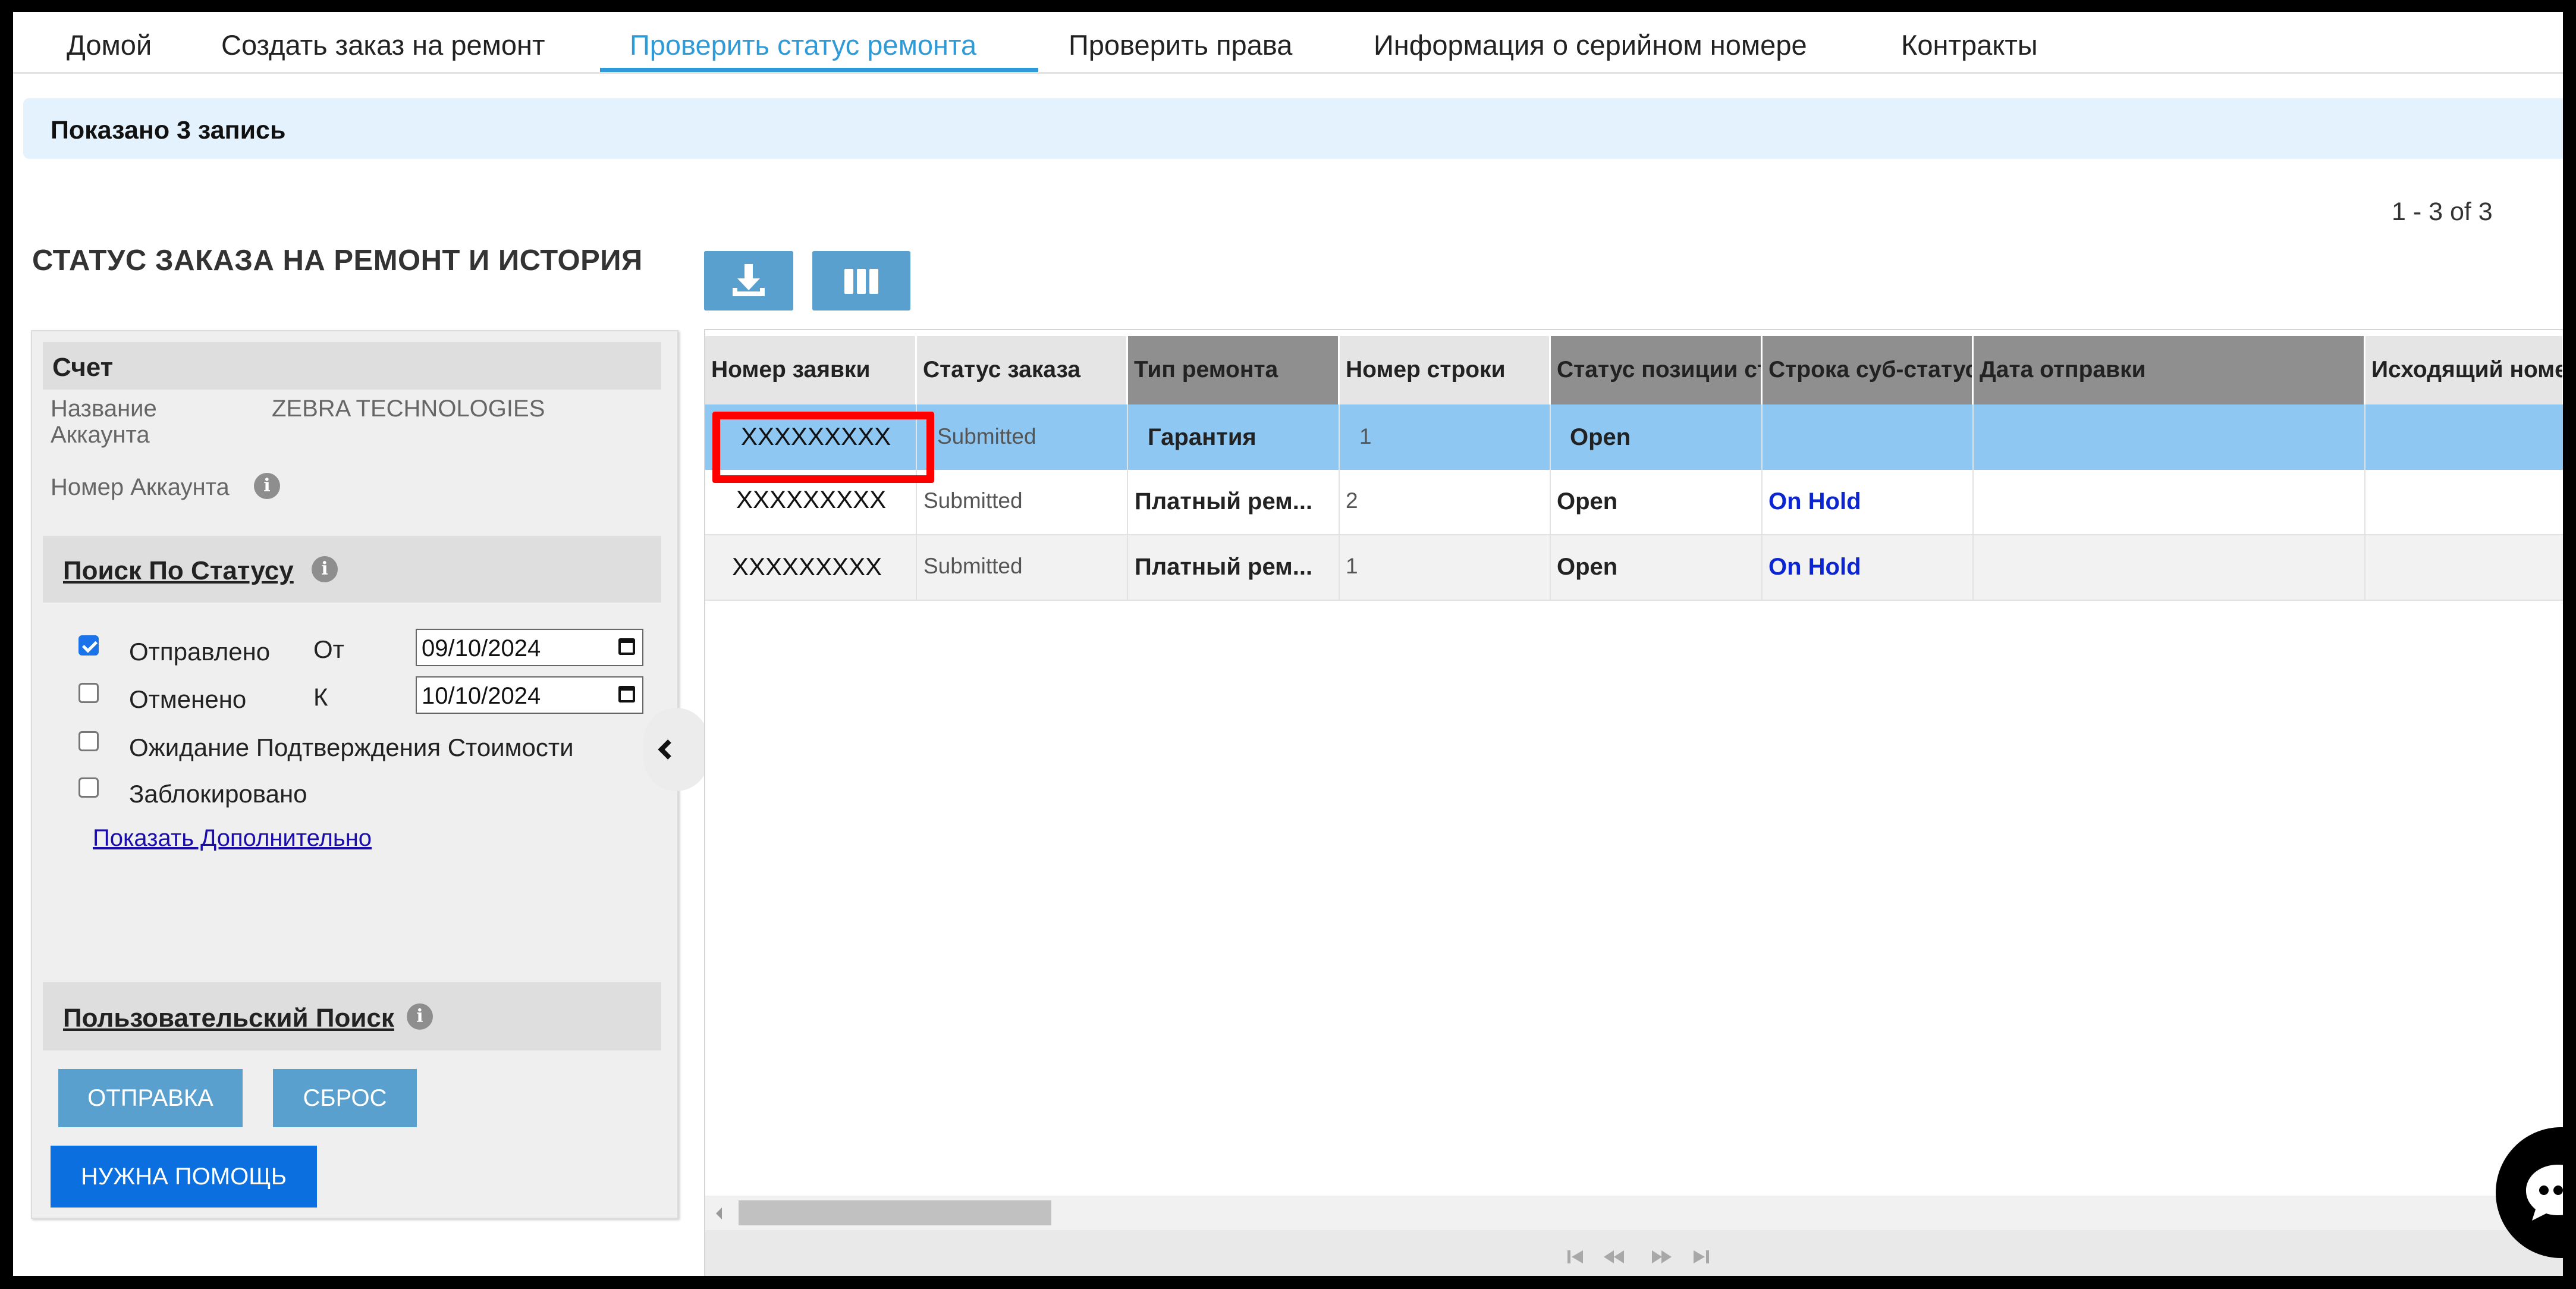 The image size is (2576, 1289). What do you see at coordinates (200, 652) in the screenshot?
I see `checkbox-submitted-label: Отправлено` at bounding box center [200, 652].